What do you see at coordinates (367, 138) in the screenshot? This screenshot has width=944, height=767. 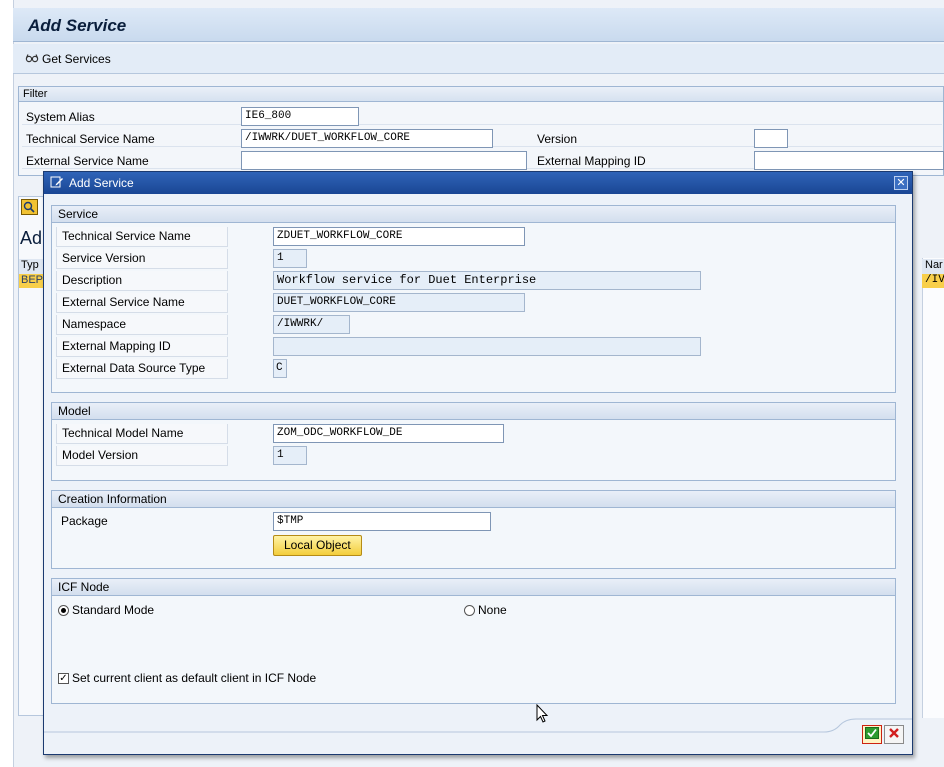 I see `technical-service-name-input: /IWWRK/DUET_WORKFLOW_CORE` at bounding box center [367, 138].